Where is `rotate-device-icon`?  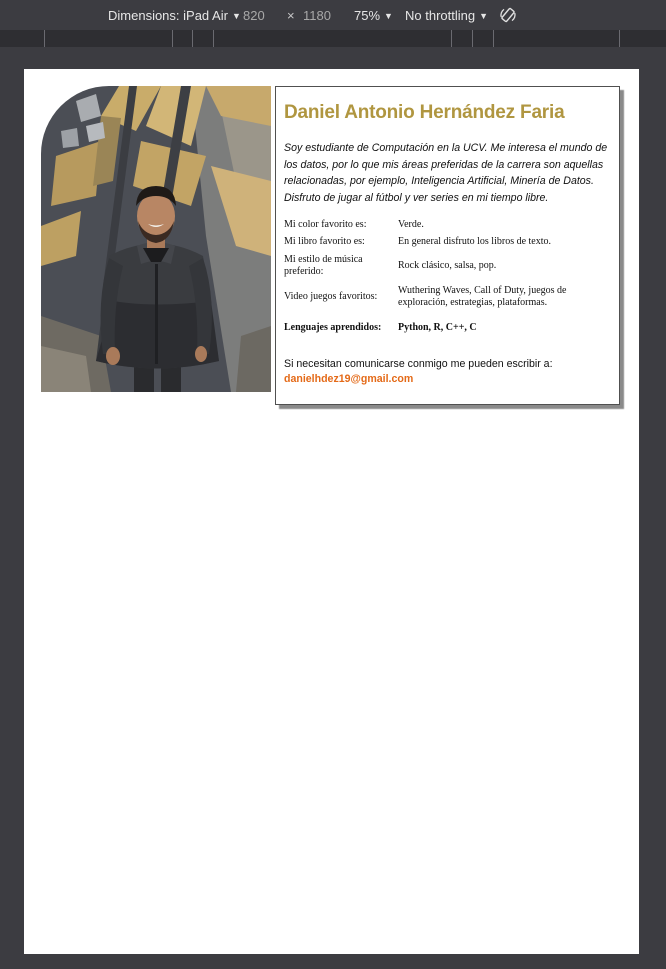 rotate-device-icon is located at coordinates (508, 15).